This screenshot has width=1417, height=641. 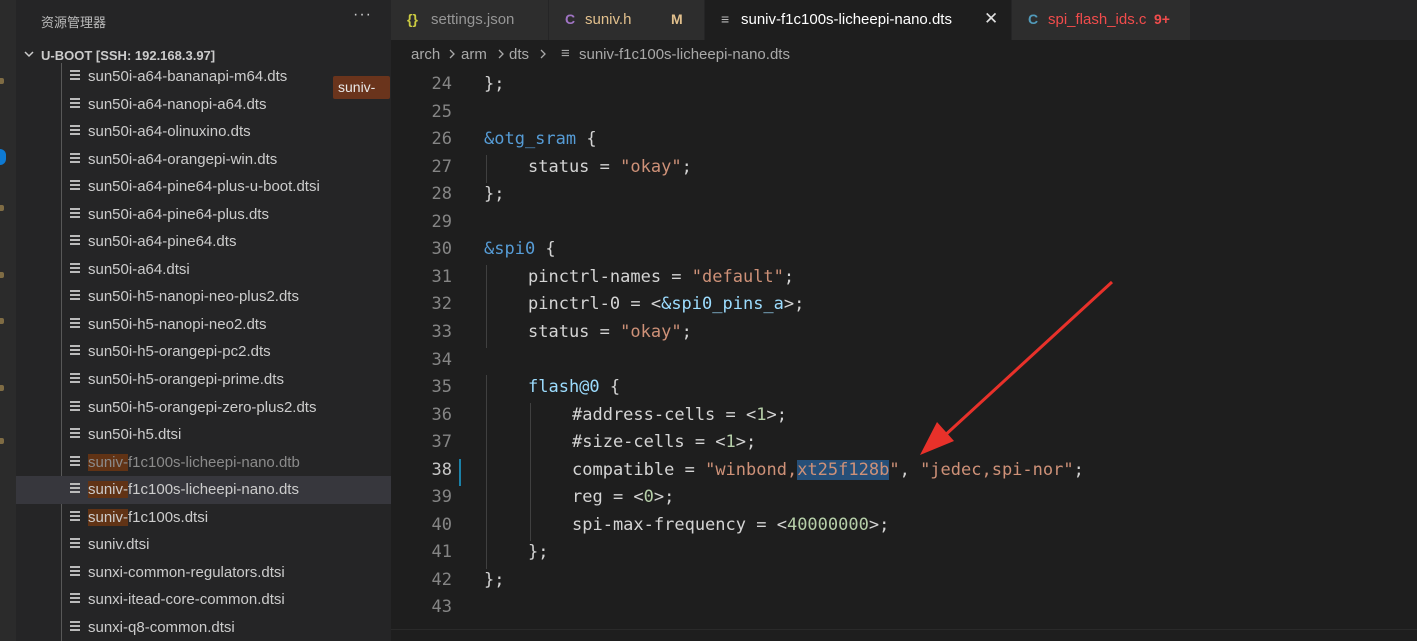 What do you see at coordinates (846, 19) in the screenshot?
I see `tab-label: suniv-f1c100s-licheepi-nano.dts` at bounding box center [846, 19].